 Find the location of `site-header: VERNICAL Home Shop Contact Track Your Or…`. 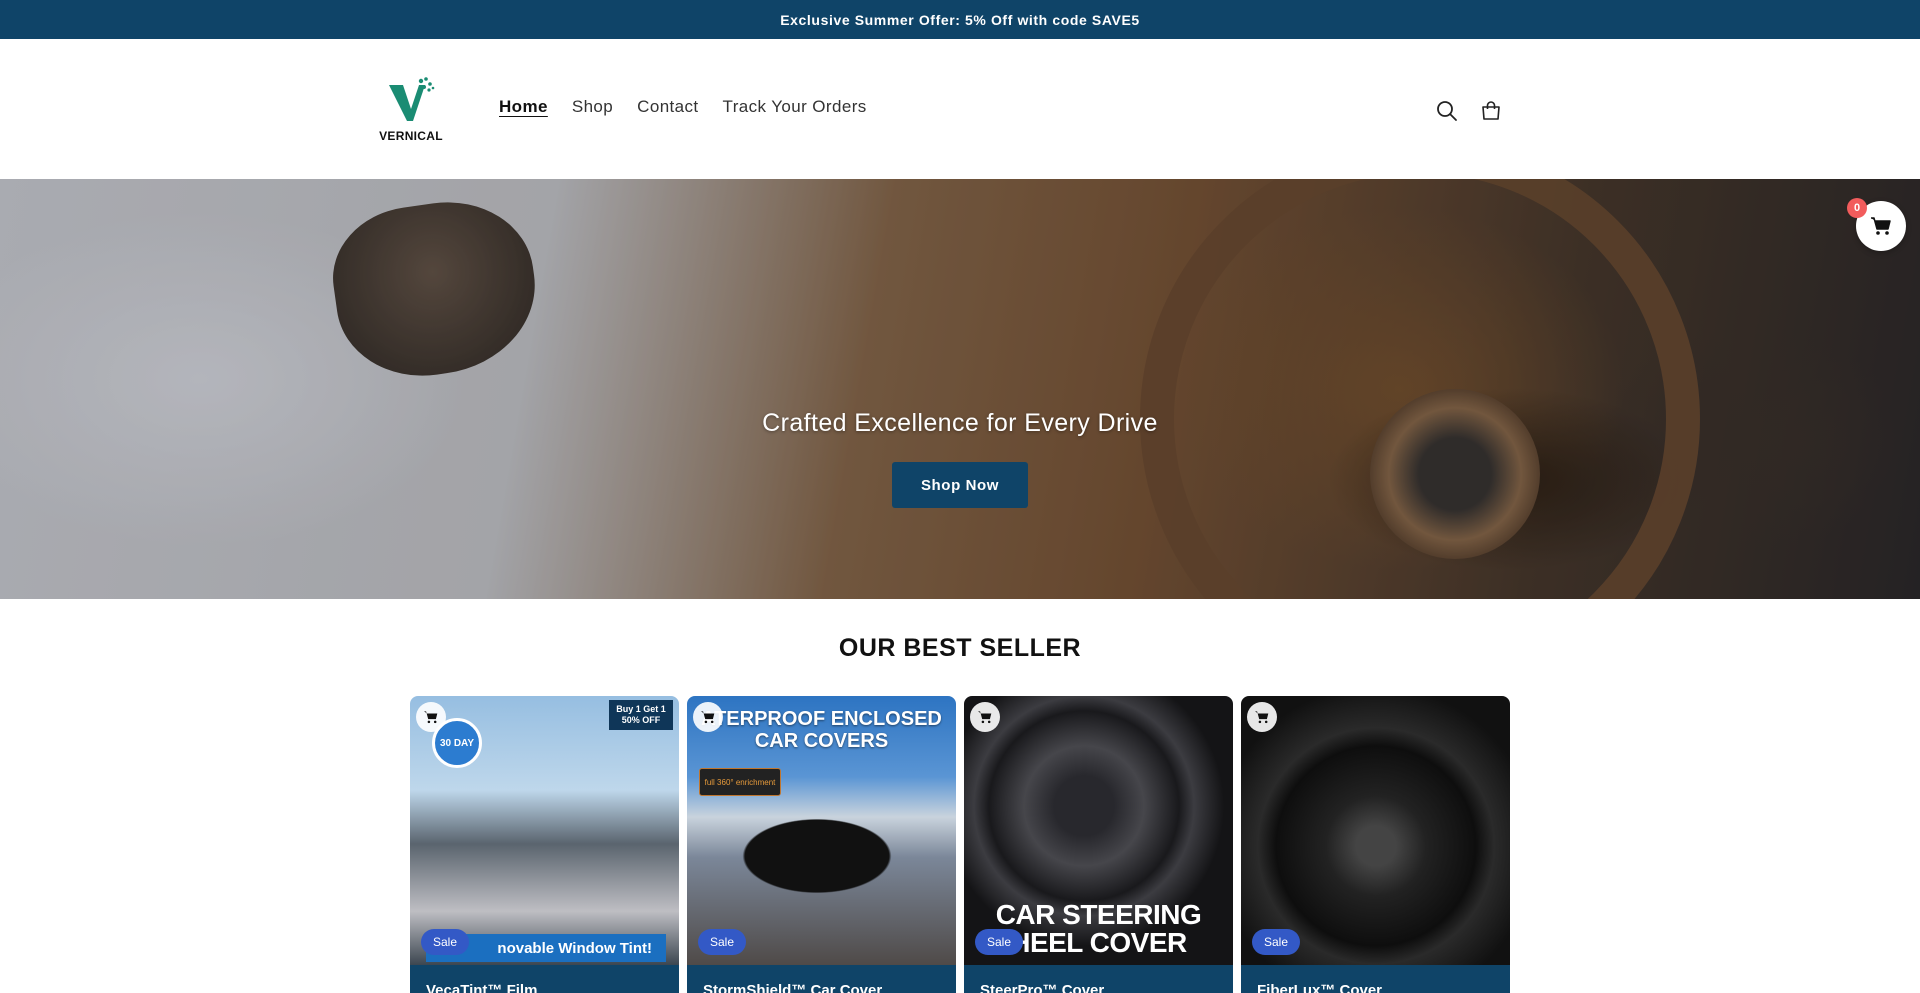

site-header: VERNICAL Home Shop Contact Track Your Or… is located at coordinates (960, 109).